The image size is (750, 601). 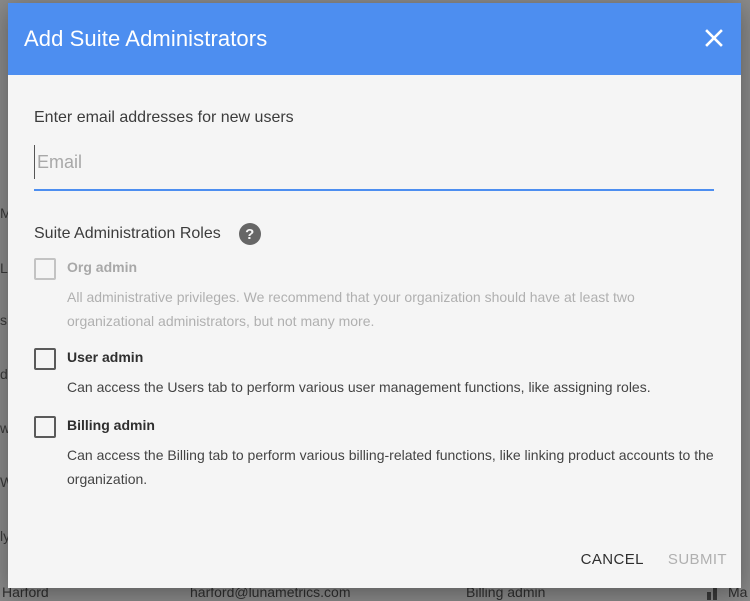 I want to click on org-admin-checkbox, so click(x=45, y=269).